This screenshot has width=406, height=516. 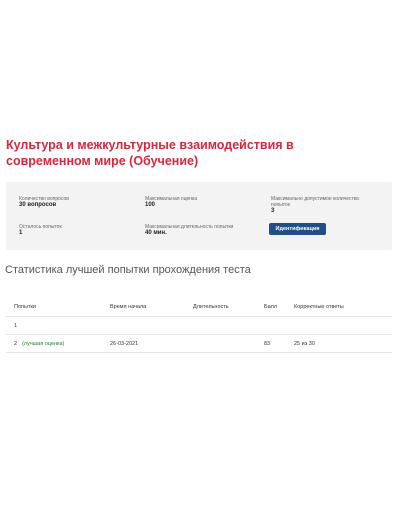 I want to click on table-row: 2 (лучшая оценка) 26-03-2021 83 25 из 30, so click(x=199, y=343).